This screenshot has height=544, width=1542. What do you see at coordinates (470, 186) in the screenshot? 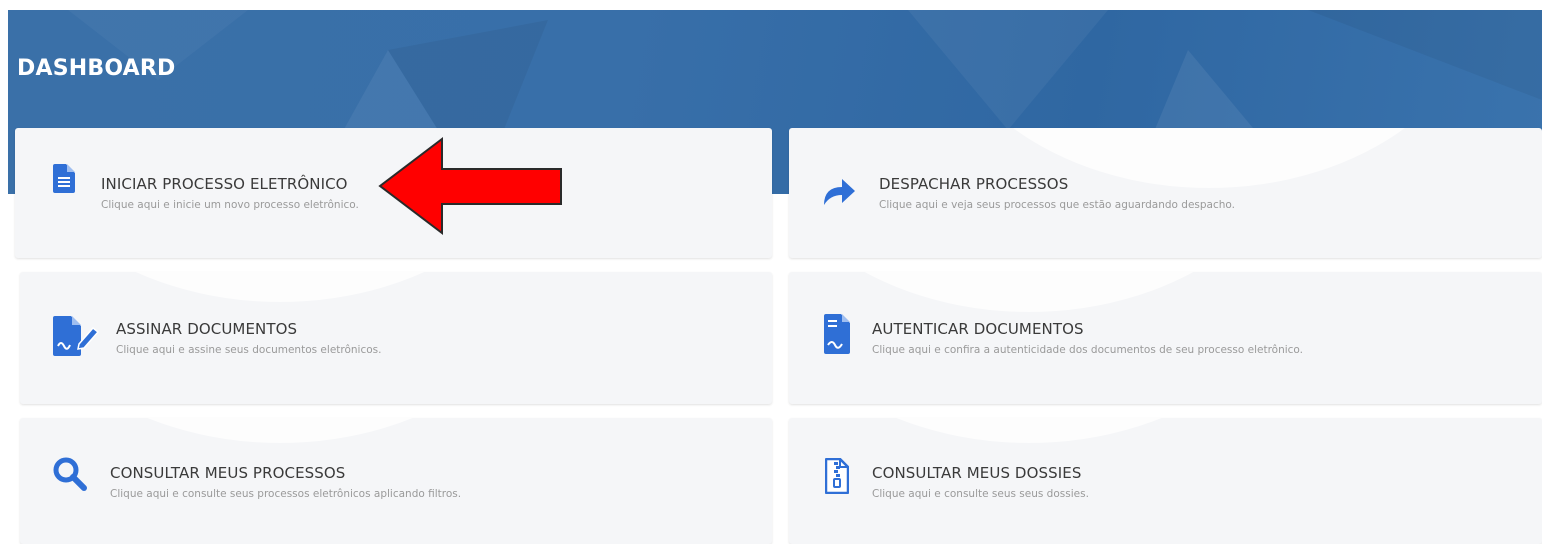
I see `red-pointer-arrow-icon` at bounding box center [470, 186].